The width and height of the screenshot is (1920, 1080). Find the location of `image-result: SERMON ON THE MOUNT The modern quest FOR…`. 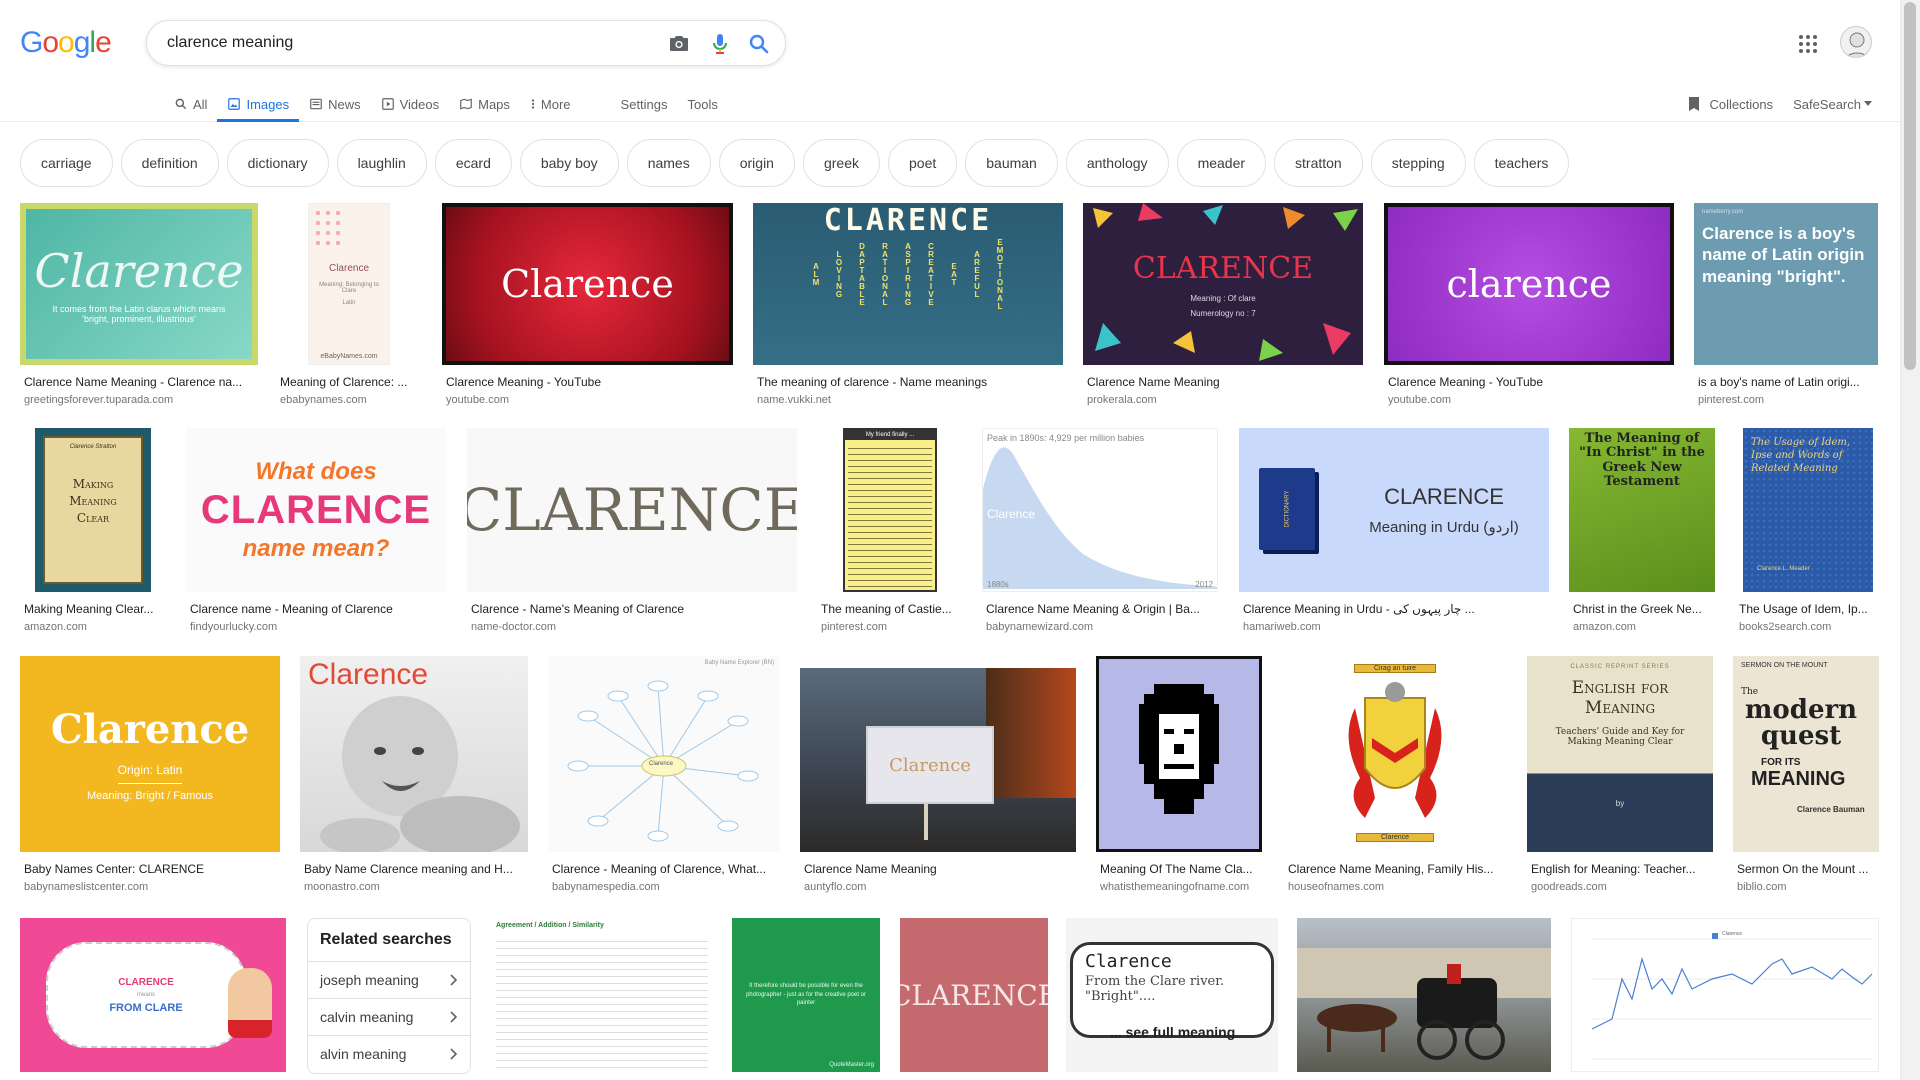

image-result: SERMON ON THE MOUNT The modern quest FOR… is located at coordinates (1806, 776).